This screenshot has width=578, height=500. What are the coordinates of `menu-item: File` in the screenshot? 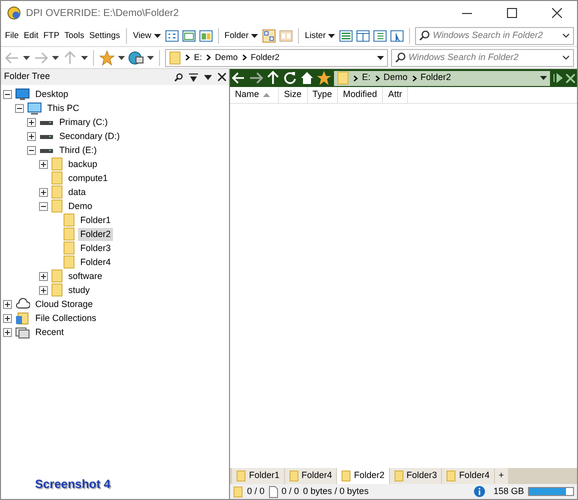 It's located at (12, 35).